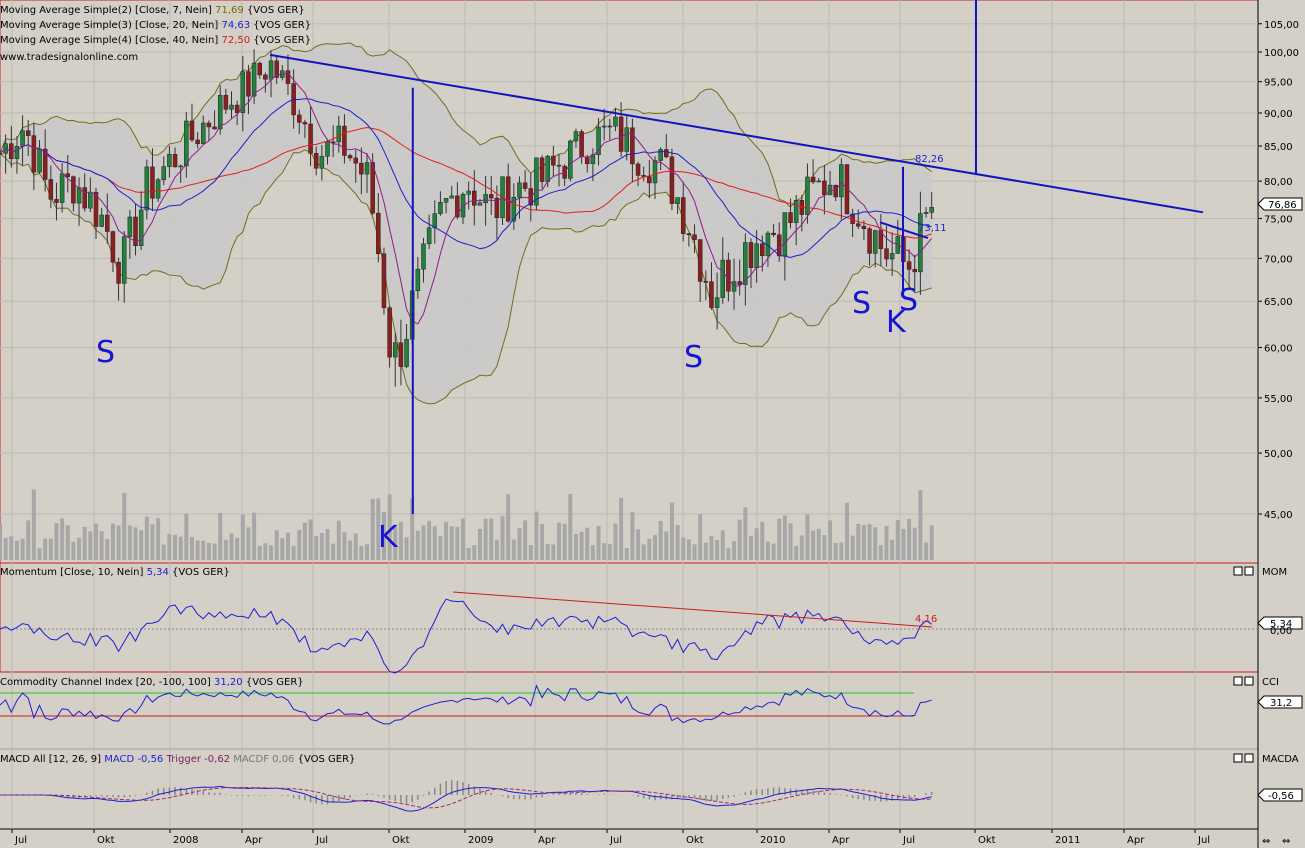  Describe the element at coordinates (1136, 840) in the screenshot. I see `time-tick-label: Apr` at that location.